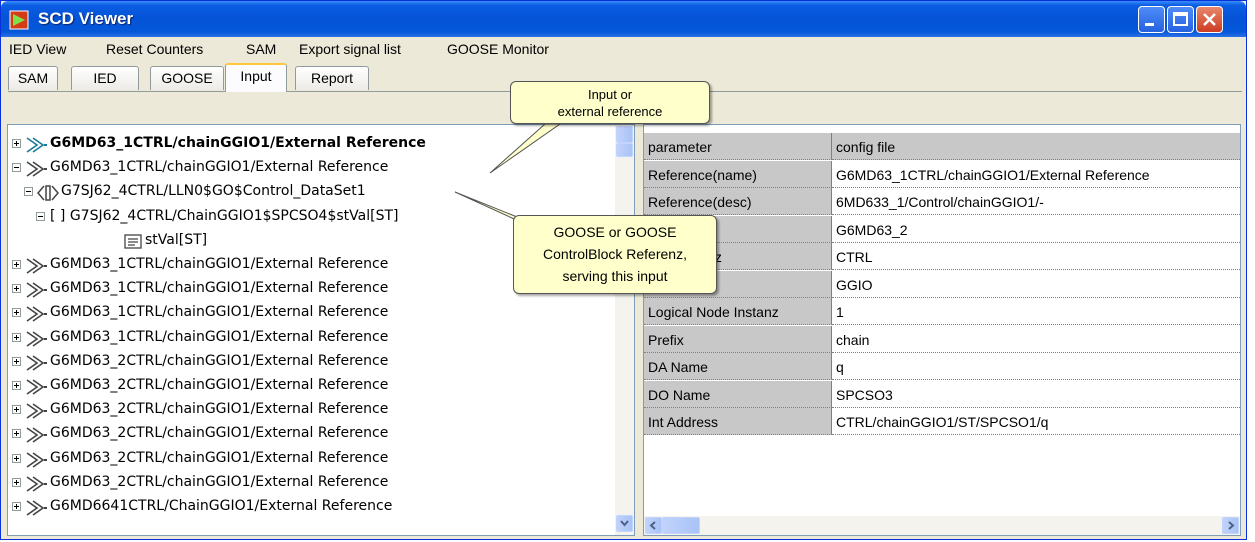  I want to click on property-row: Prefix chain, so click(942, 339).